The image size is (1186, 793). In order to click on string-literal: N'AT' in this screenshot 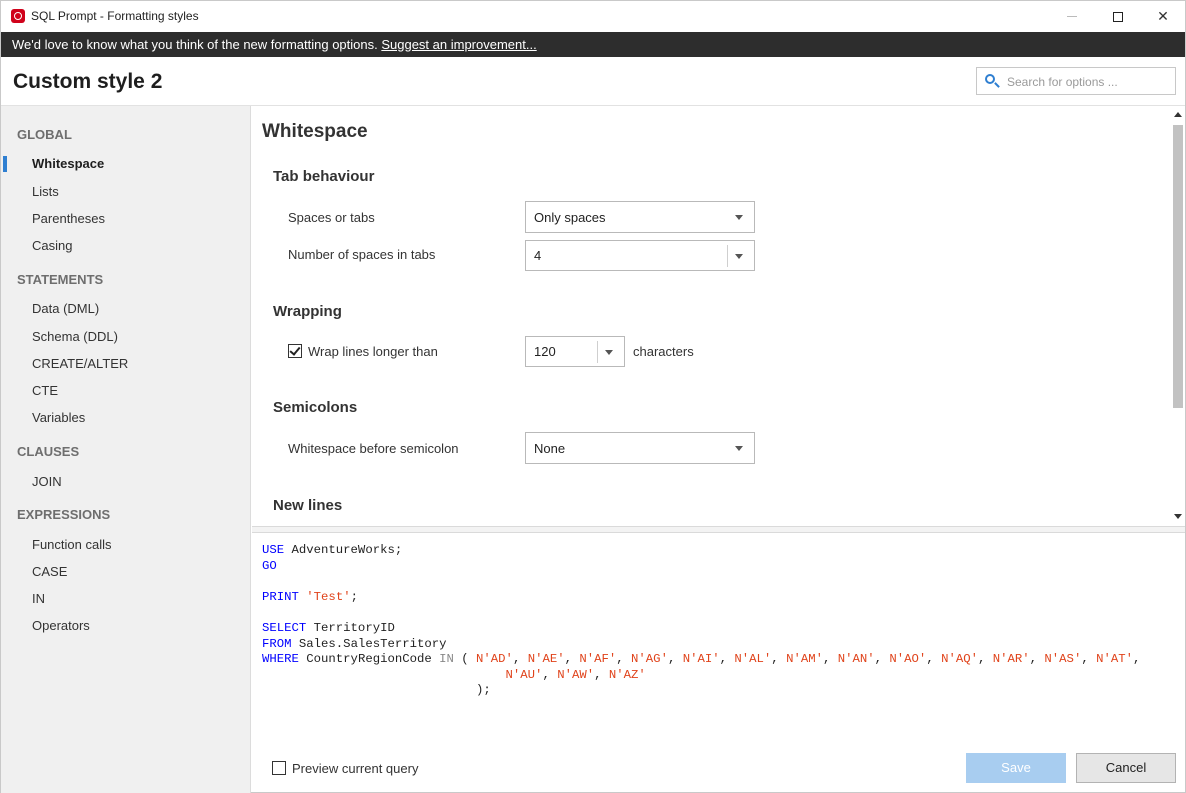, I will do `click(1114, 659)`.